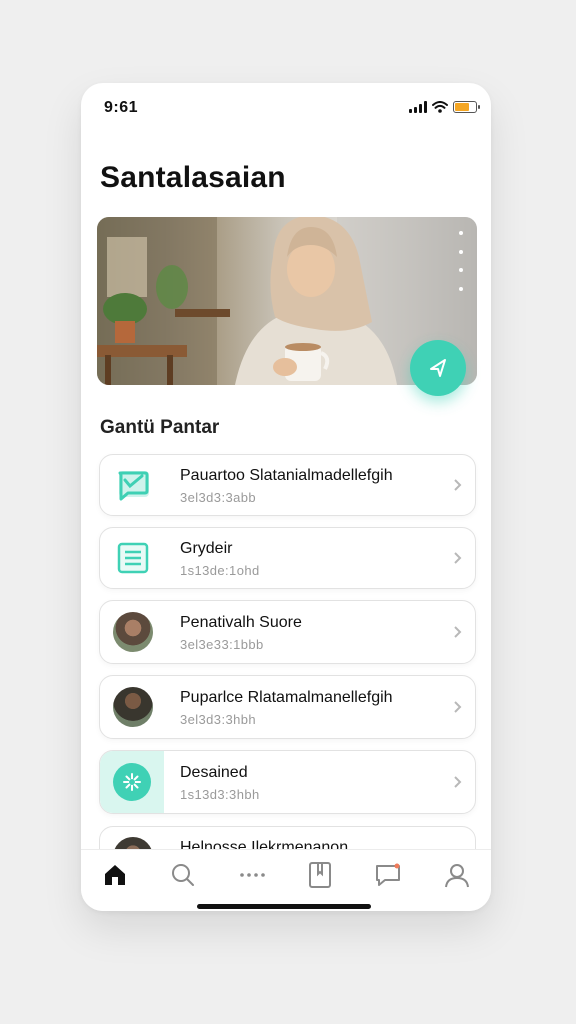 Image resolution: width=576 pixels, height=1024 pixels. What do you see at coordinates (218, 497) in the screenshot?
I see `list-item-subtitle: 3el3d3:3abb` at bounding box center [218, 497].